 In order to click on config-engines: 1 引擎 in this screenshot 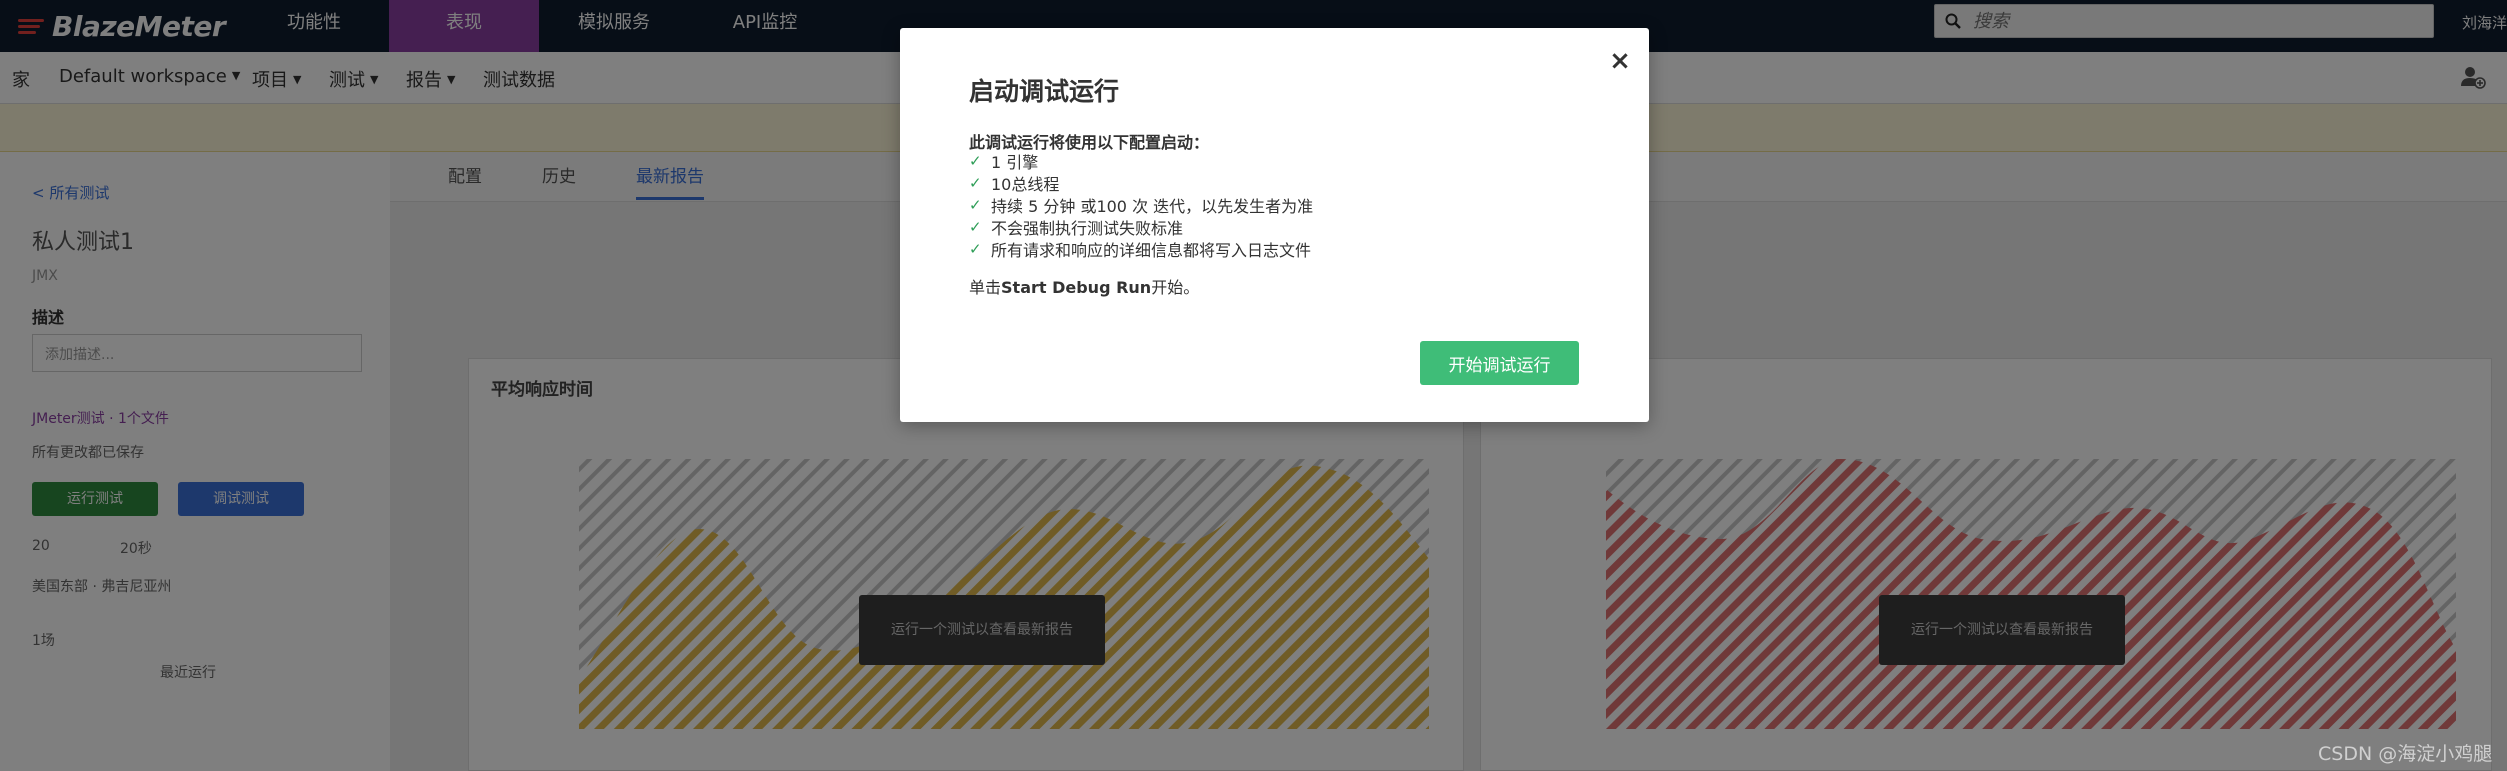, I will do `click(1015, 162)`.